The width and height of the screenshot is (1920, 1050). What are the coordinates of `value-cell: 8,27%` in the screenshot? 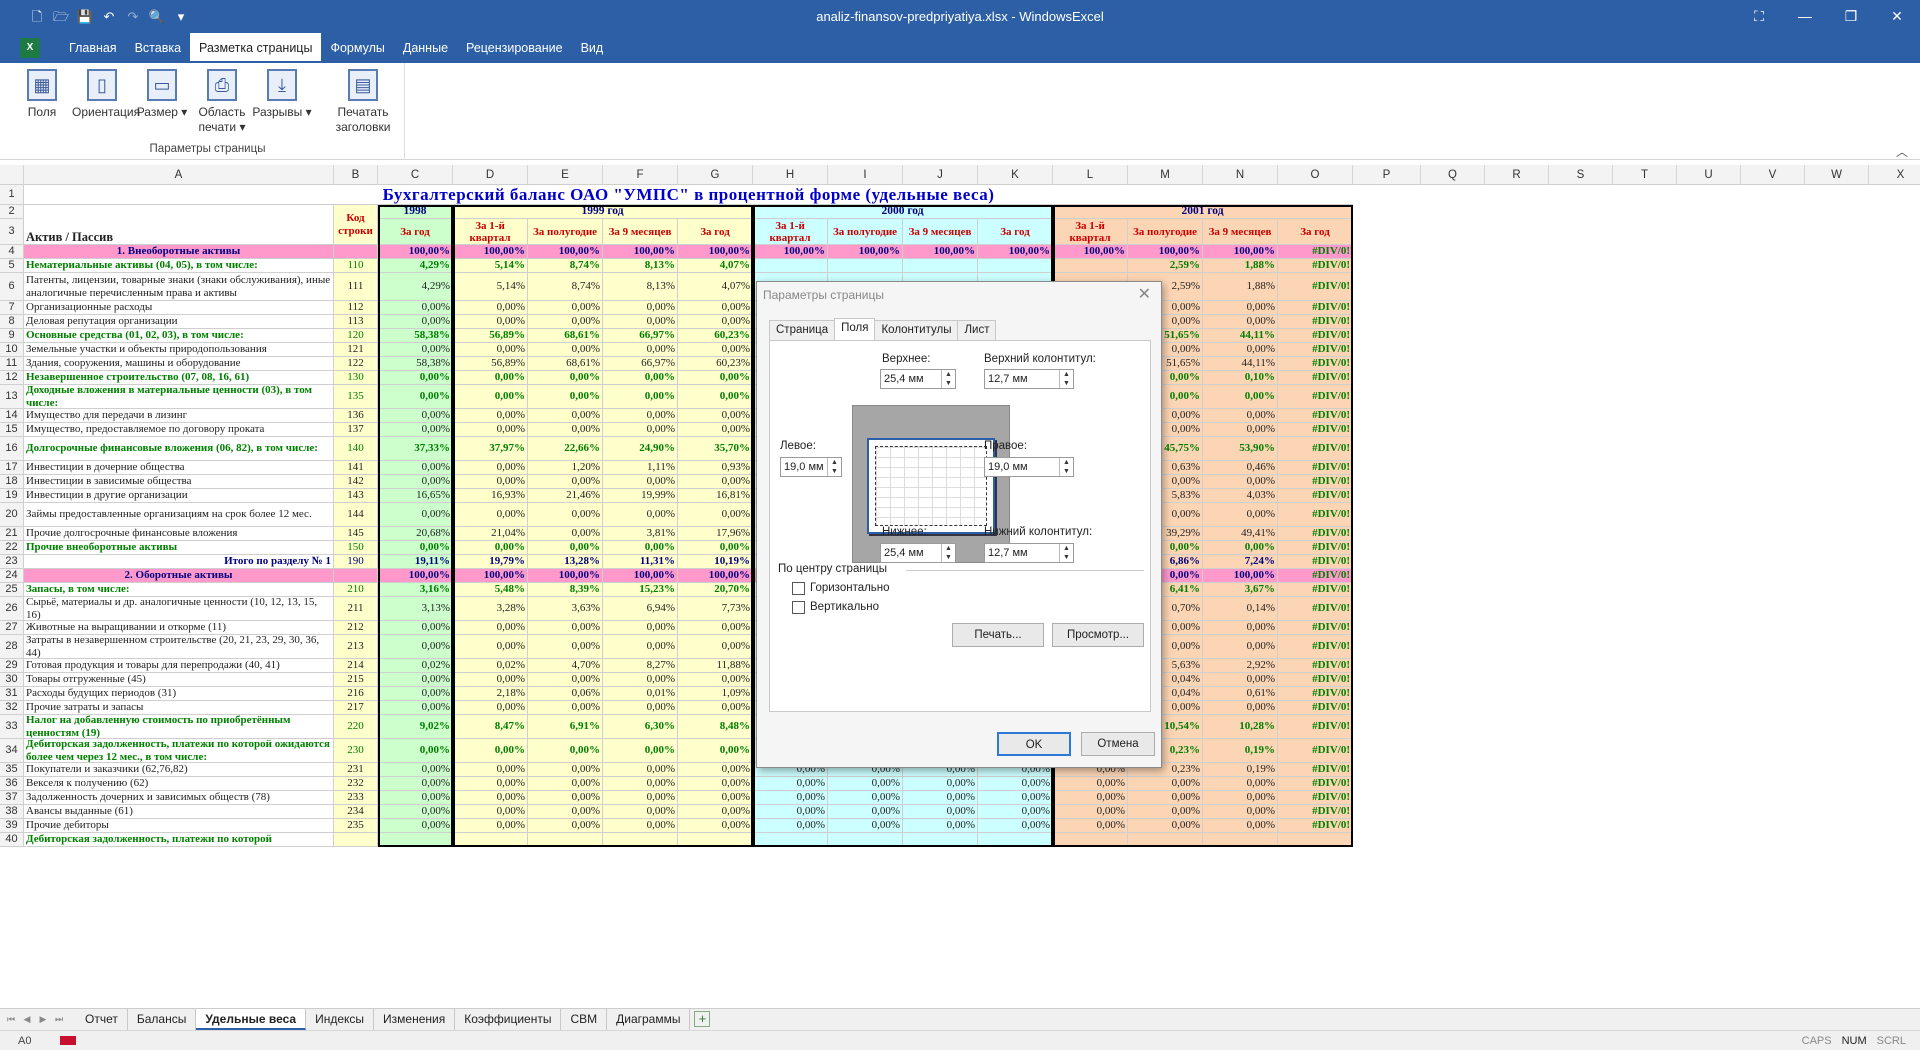 It's located at (640, 666).